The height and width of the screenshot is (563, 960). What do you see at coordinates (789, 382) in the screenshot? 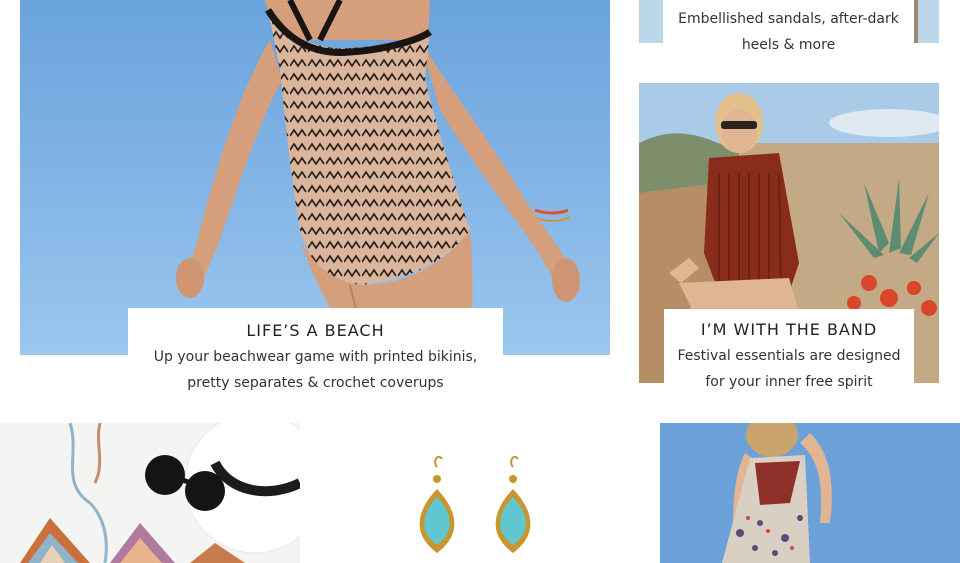
I see `festival-subtitle-line2: for your inner free spirit` at bounding box center [789, 382].